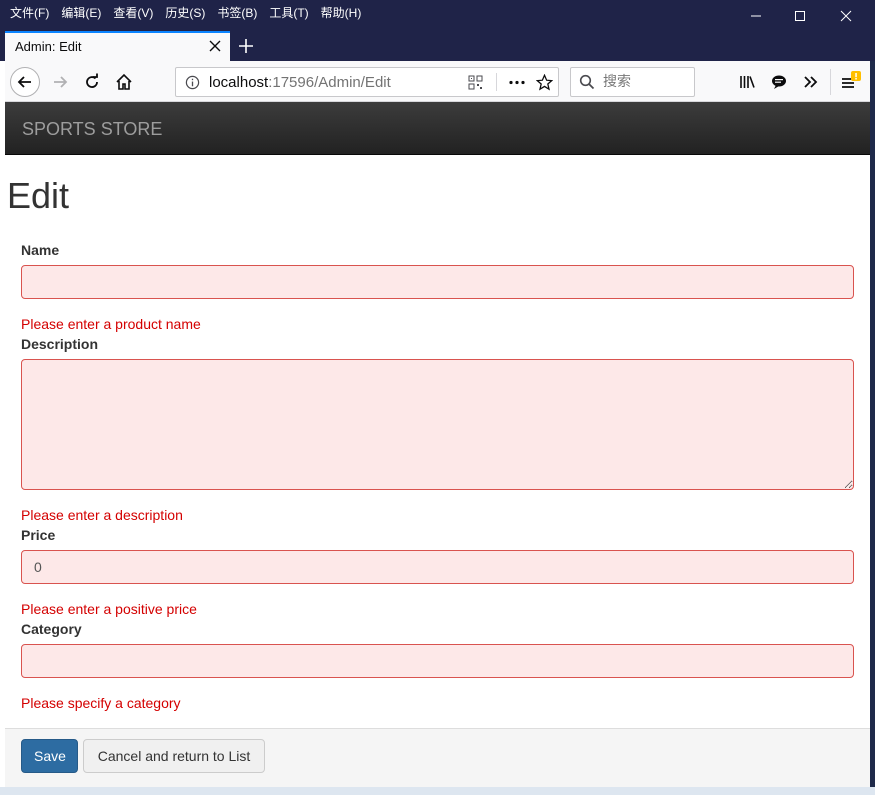  What do you see at coordinates (48, 46) in the screenshot?
I see `tab-title: Admin: Edit` at bounding box center [48, 46].